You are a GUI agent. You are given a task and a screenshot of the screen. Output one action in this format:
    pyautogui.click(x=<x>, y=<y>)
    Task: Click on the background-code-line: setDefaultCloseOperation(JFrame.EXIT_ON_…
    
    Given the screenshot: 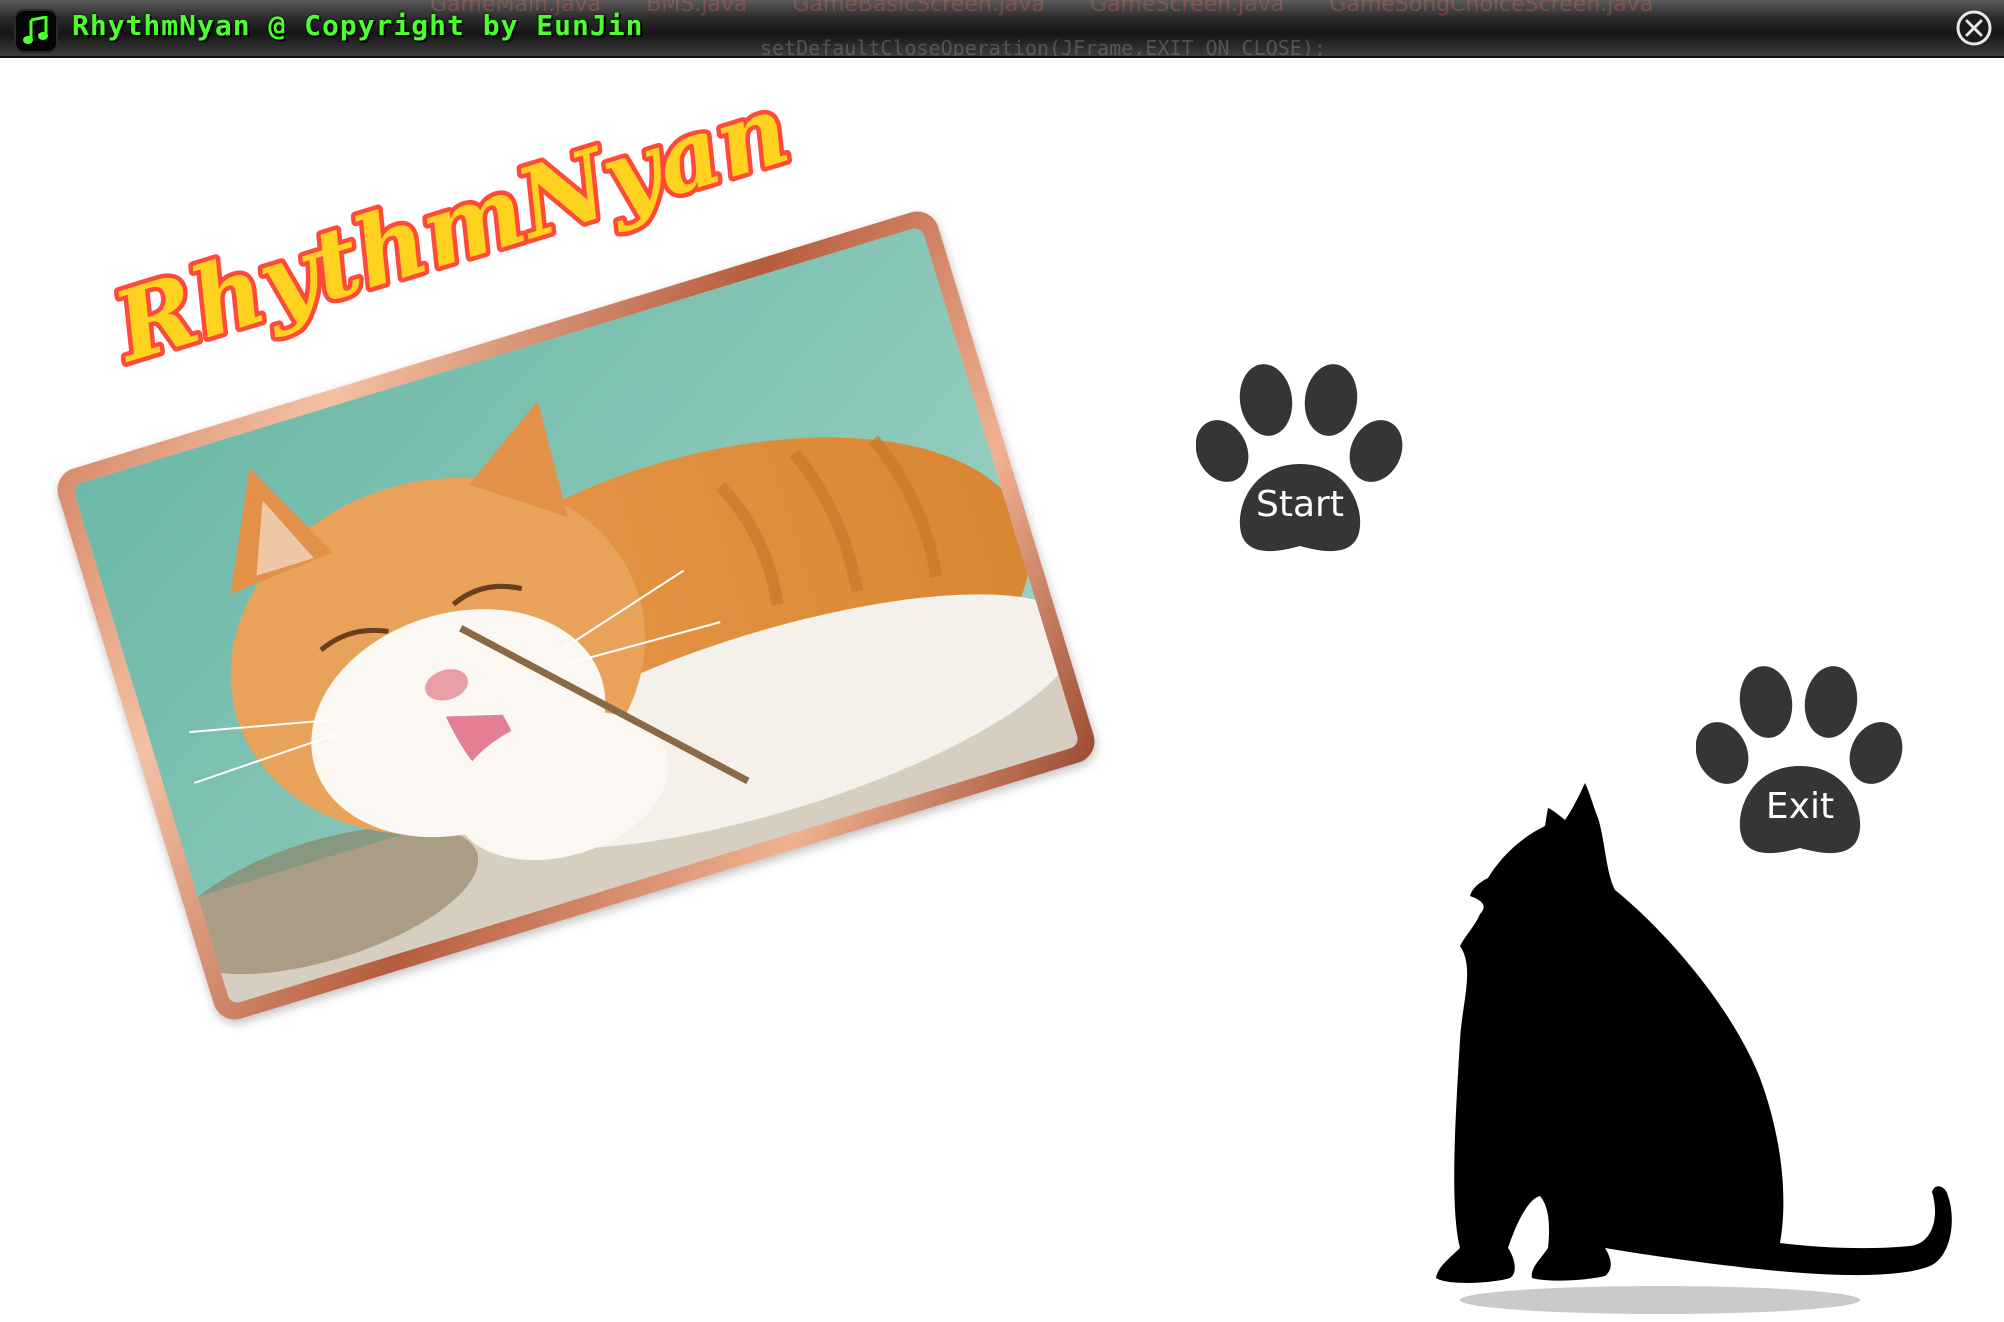 What is the action you would take?
    pyautogui.click(x=1043, y=47)
    